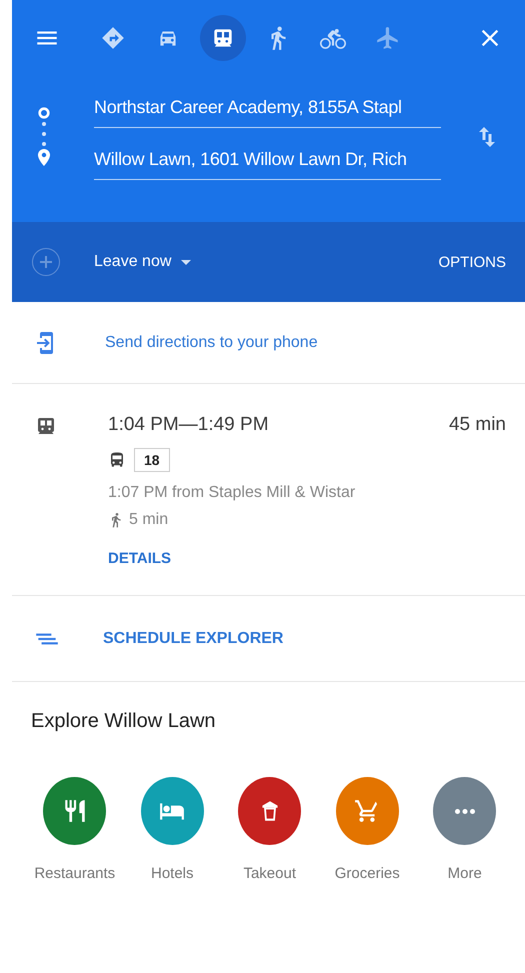 The height and width of the screenshot is (973, 525). What do you see at coordinates (269, 829) in the screenshot?
I see `category-button: Takeout` at bounding box center [269, 829].